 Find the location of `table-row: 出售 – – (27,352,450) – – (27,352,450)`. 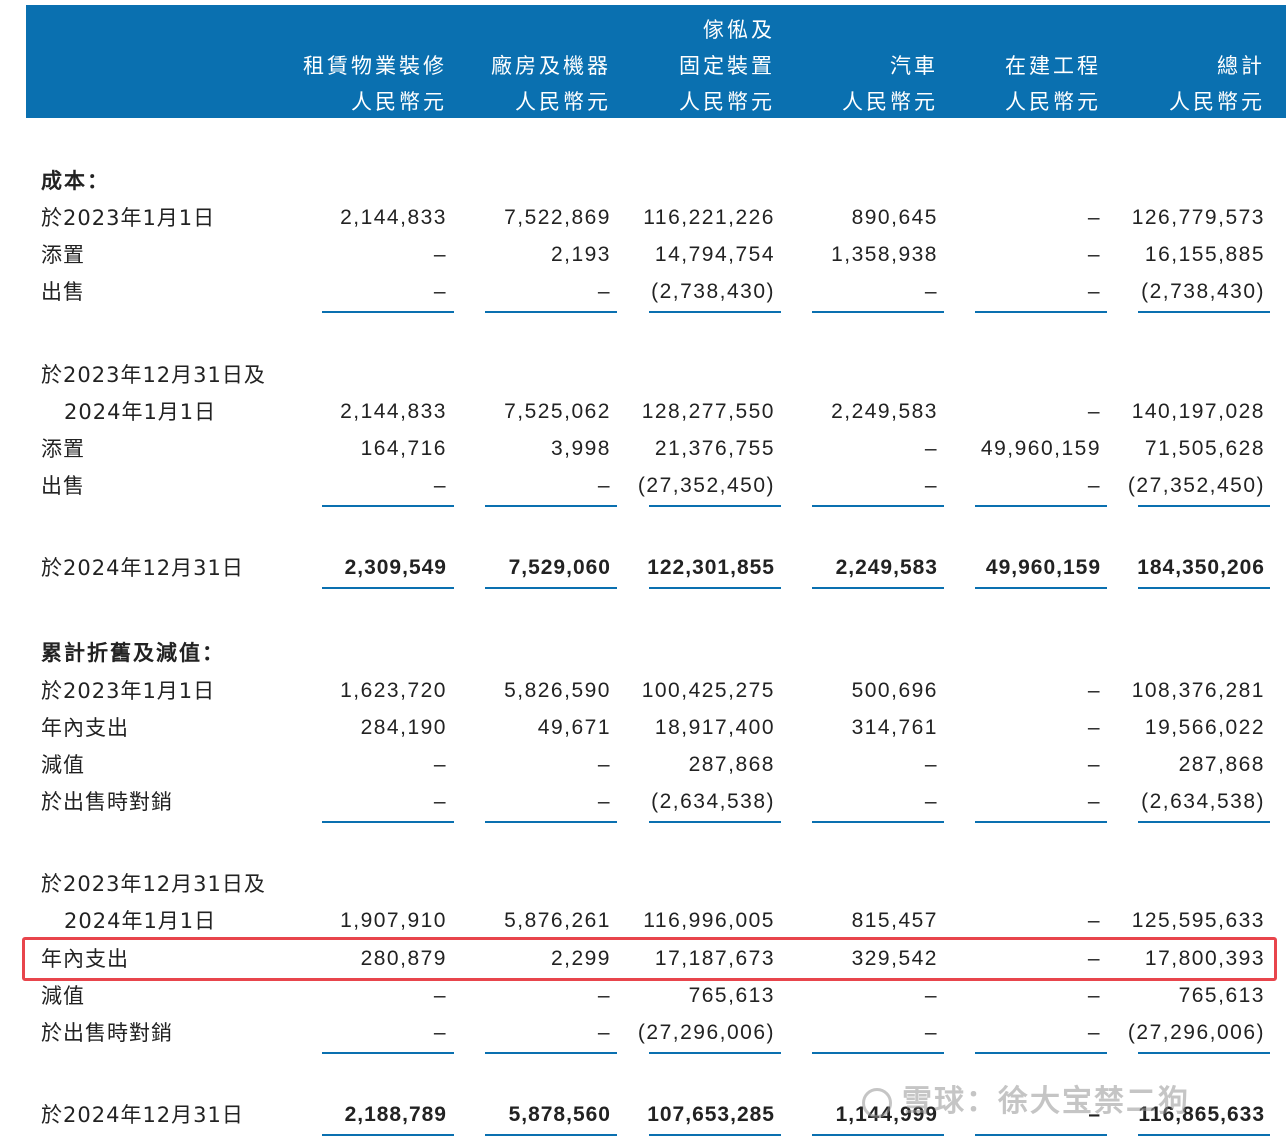

table-row: 出售 – – (27,352,450) – – (27,352,450) is located at coordinates (643, 486).